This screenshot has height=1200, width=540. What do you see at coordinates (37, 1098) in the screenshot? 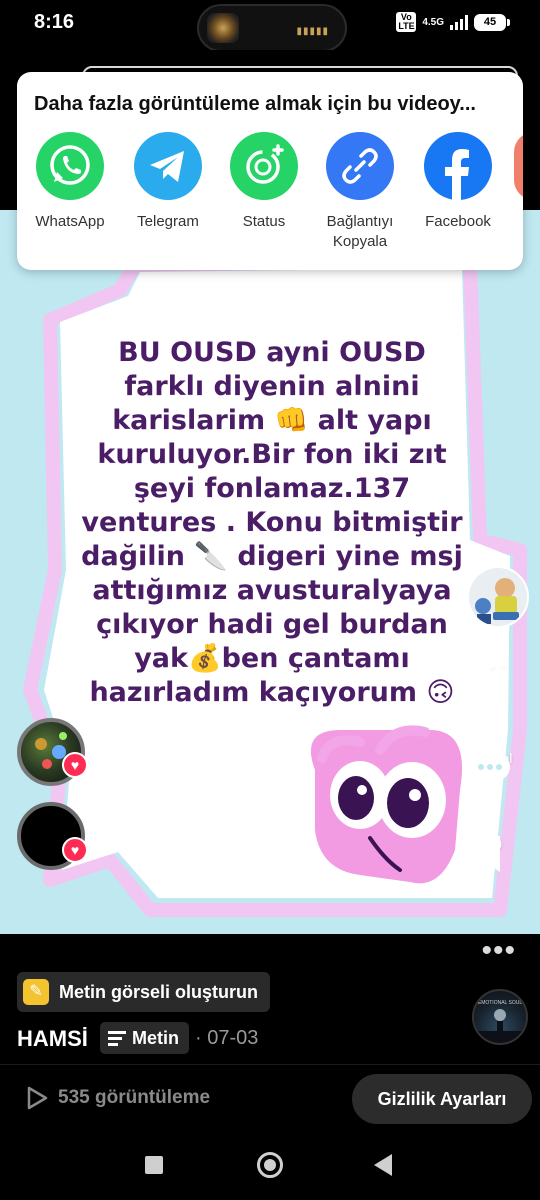
I see `play-icon` at bounding box center [37, 1098].